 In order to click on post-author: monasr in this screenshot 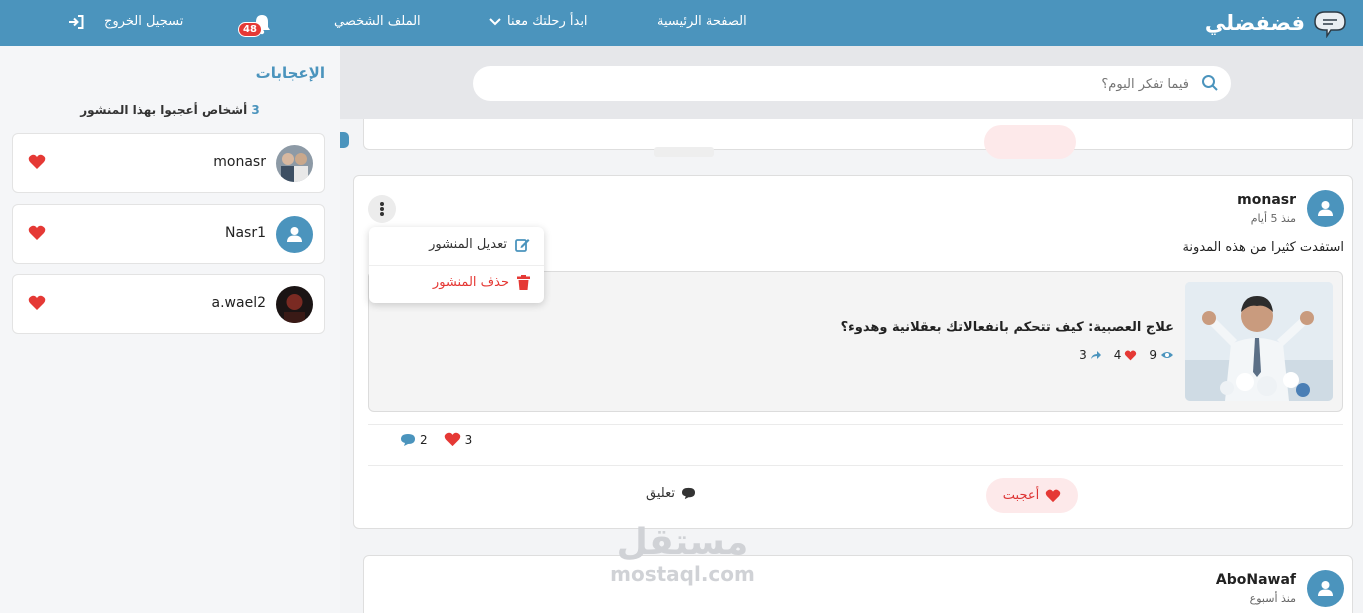, I will do `click(1266, 200)`.